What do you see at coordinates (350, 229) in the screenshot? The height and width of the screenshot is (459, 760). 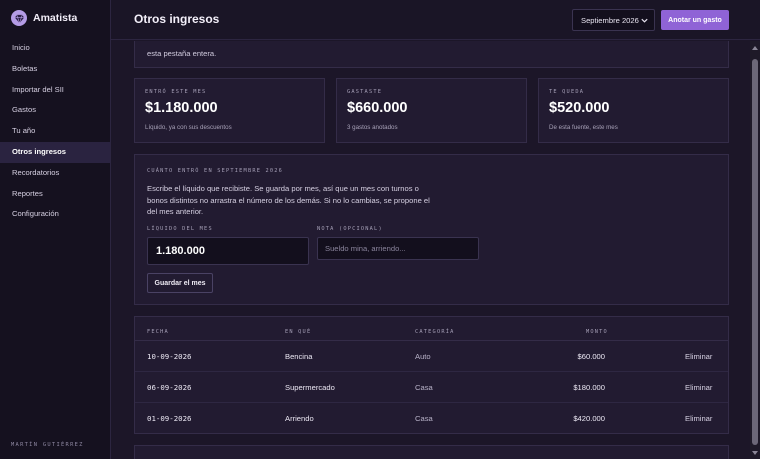 I see `note-label: NOTA (OPCIONAL)` at bounding box center [350, 229].